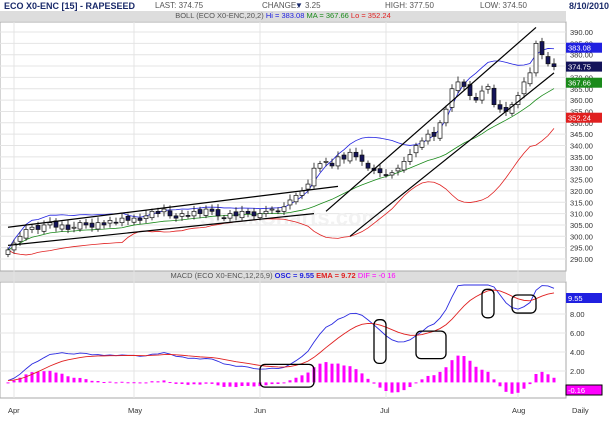 The image size is (613, 425). What do you see at coordinates (579, 83) in the screenshot?
I see `price-tag-label: 367.66` at bounding box center [579, 83].